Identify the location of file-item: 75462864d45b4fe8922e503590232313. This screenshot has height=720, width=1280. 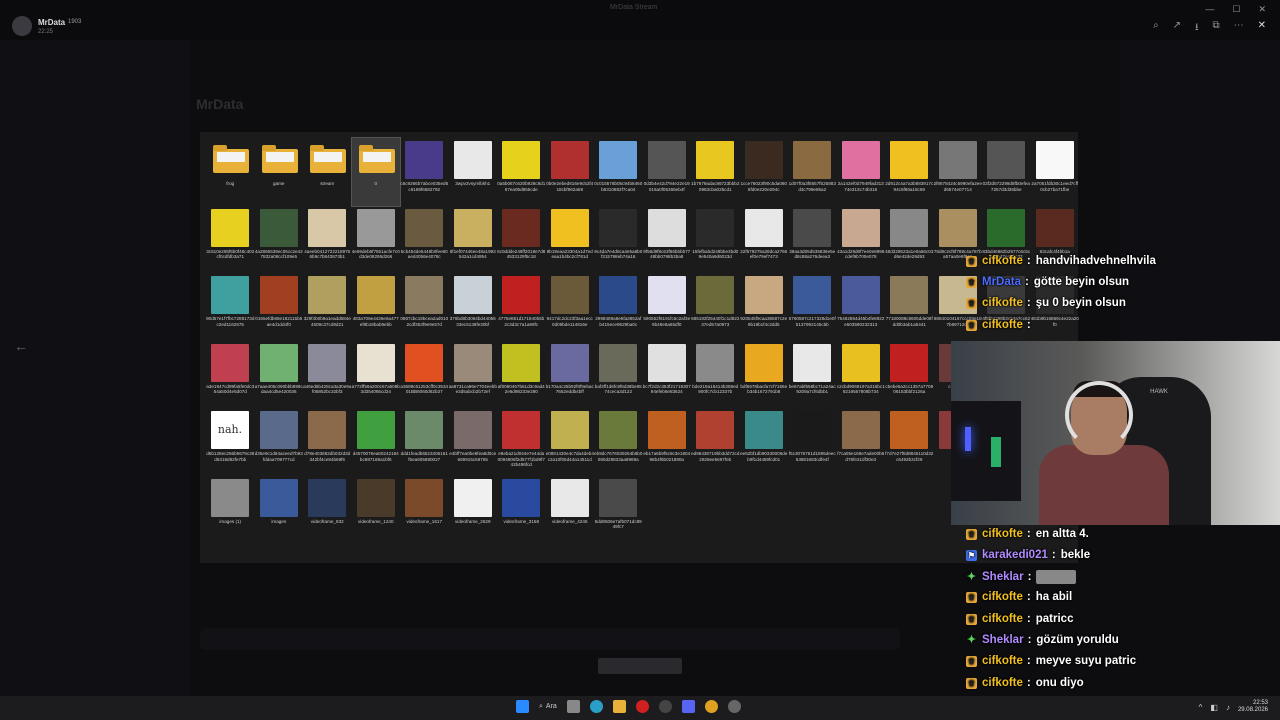
(861, 307).